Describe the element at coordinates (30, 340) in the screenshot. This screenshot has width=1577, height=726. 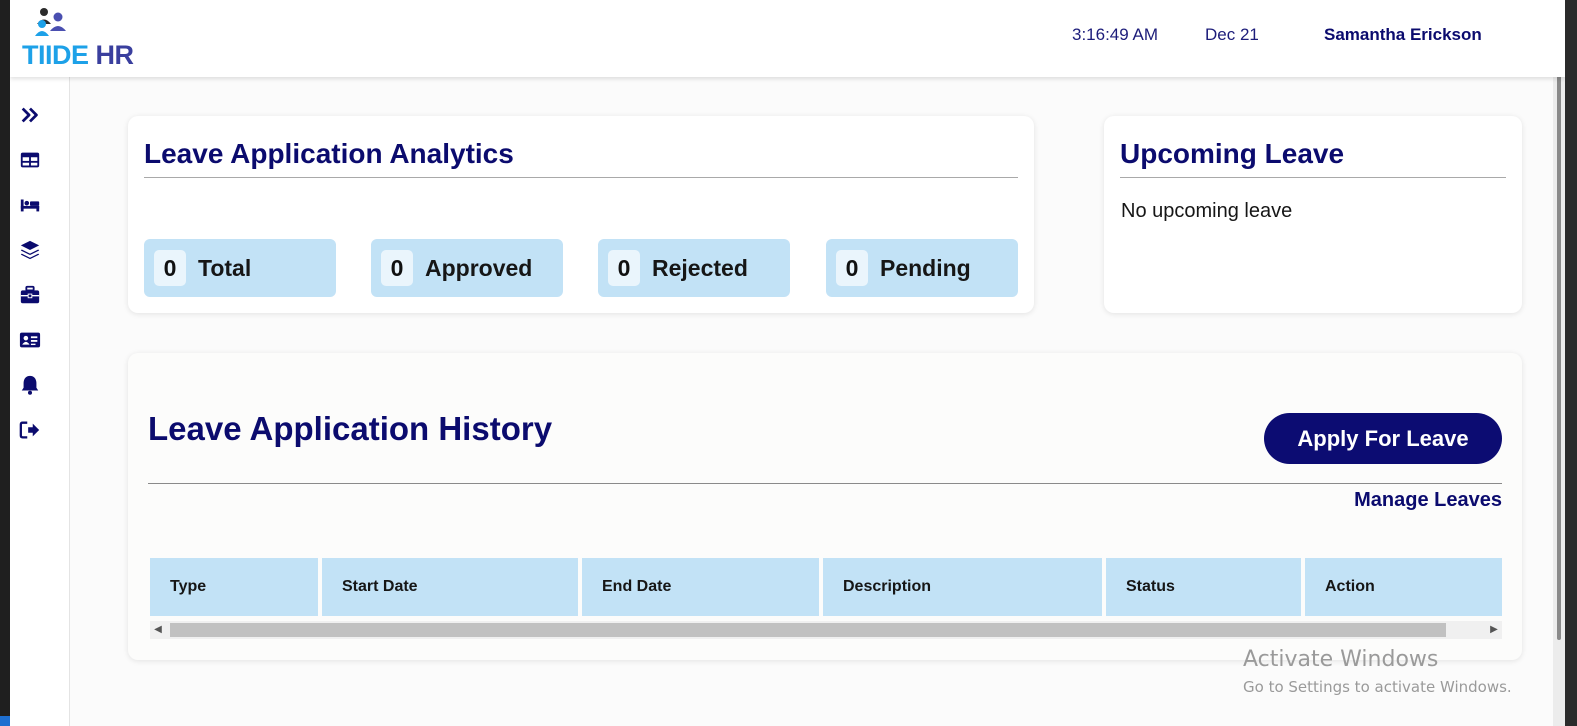
I see `id-card-icon` at that location.